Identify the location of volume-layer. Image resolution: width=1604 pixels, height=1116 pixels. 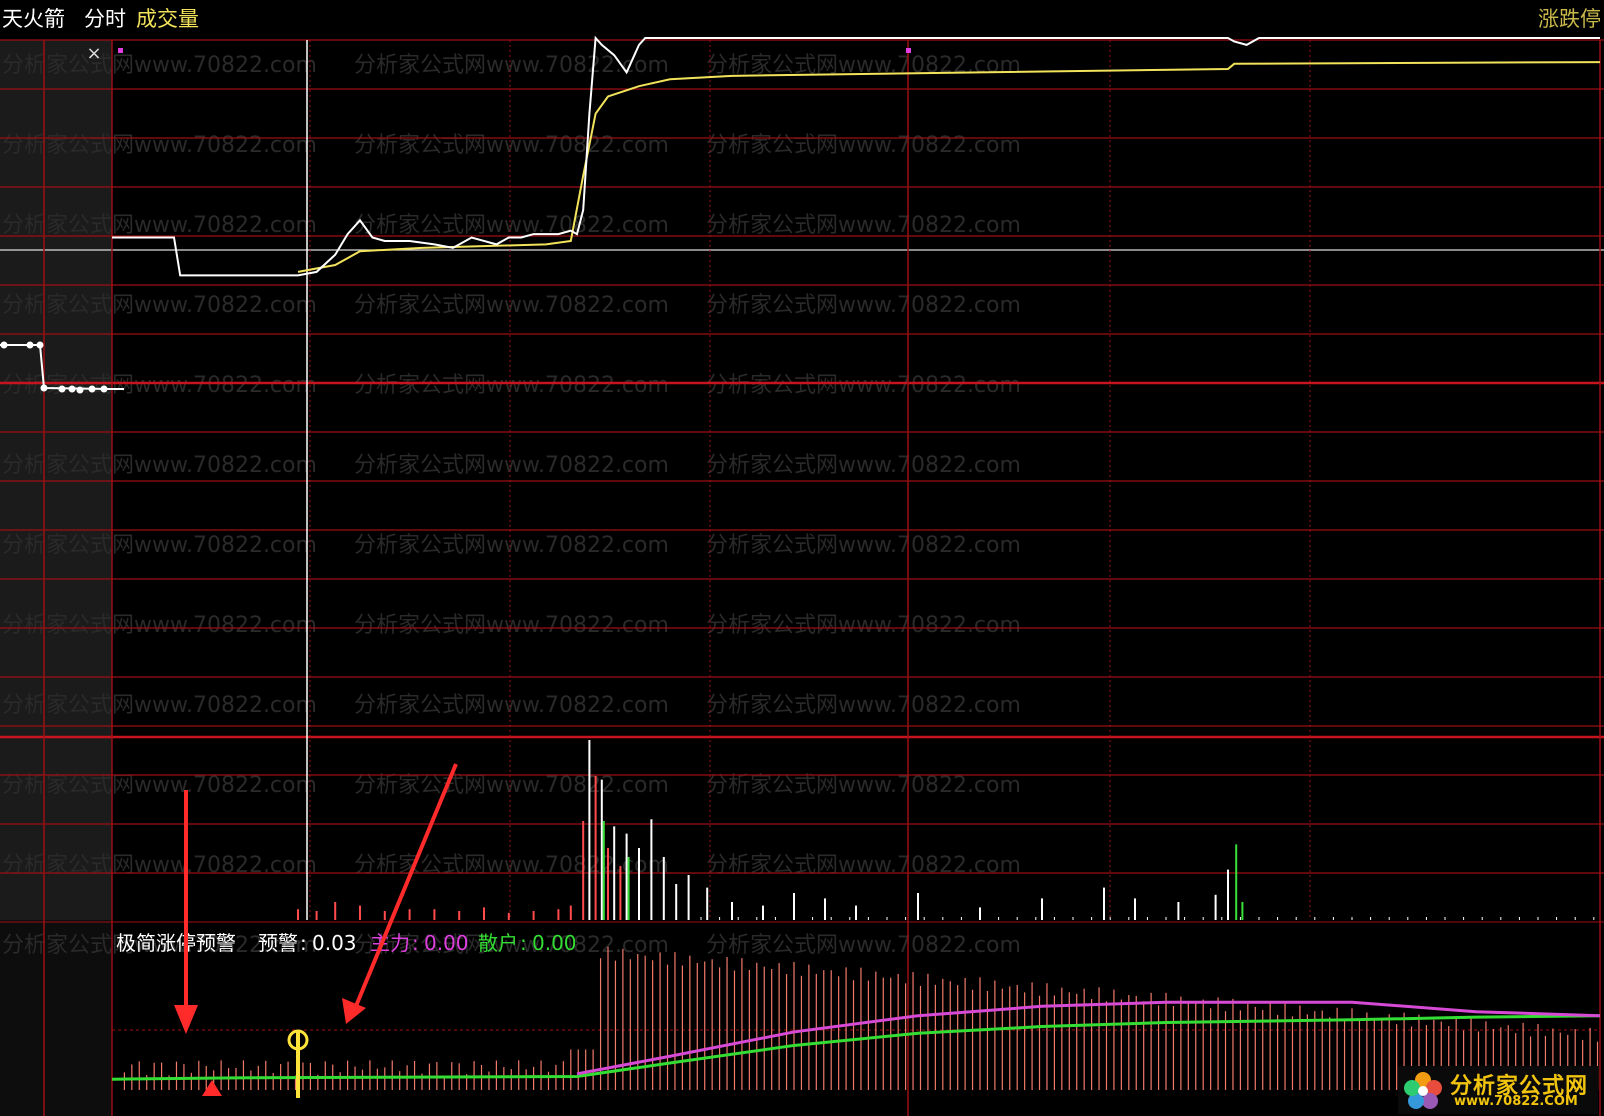
(946, 830).